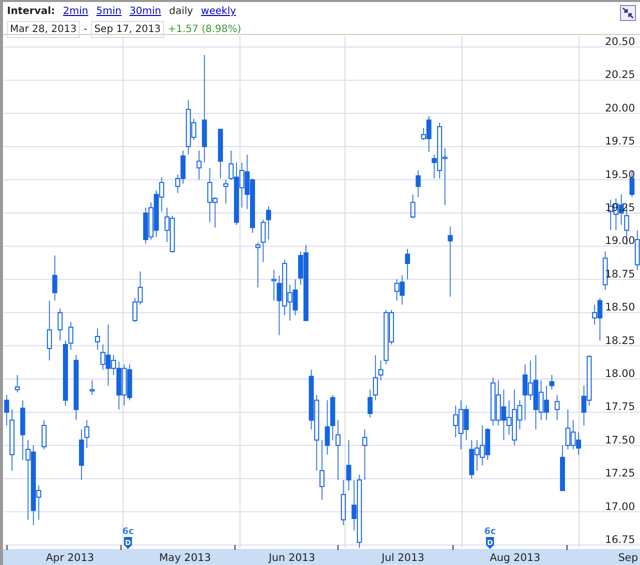  Describe the element at coordinates (619, 407) in the screenshot. I see `axis-label: 17.75` at that location.